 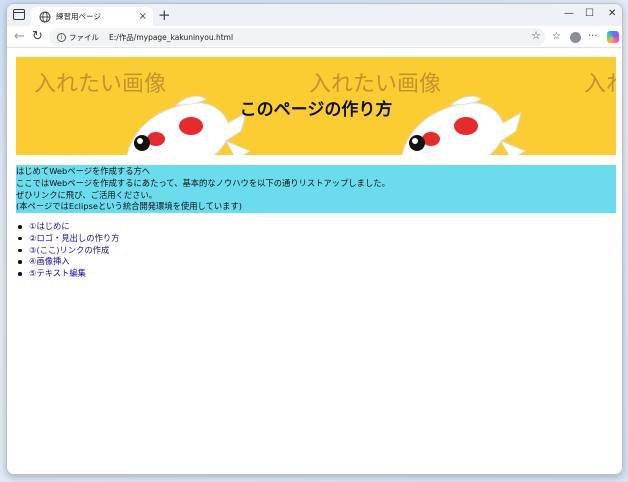 I want to click on info-icon: i, so click(x=61, y=37).